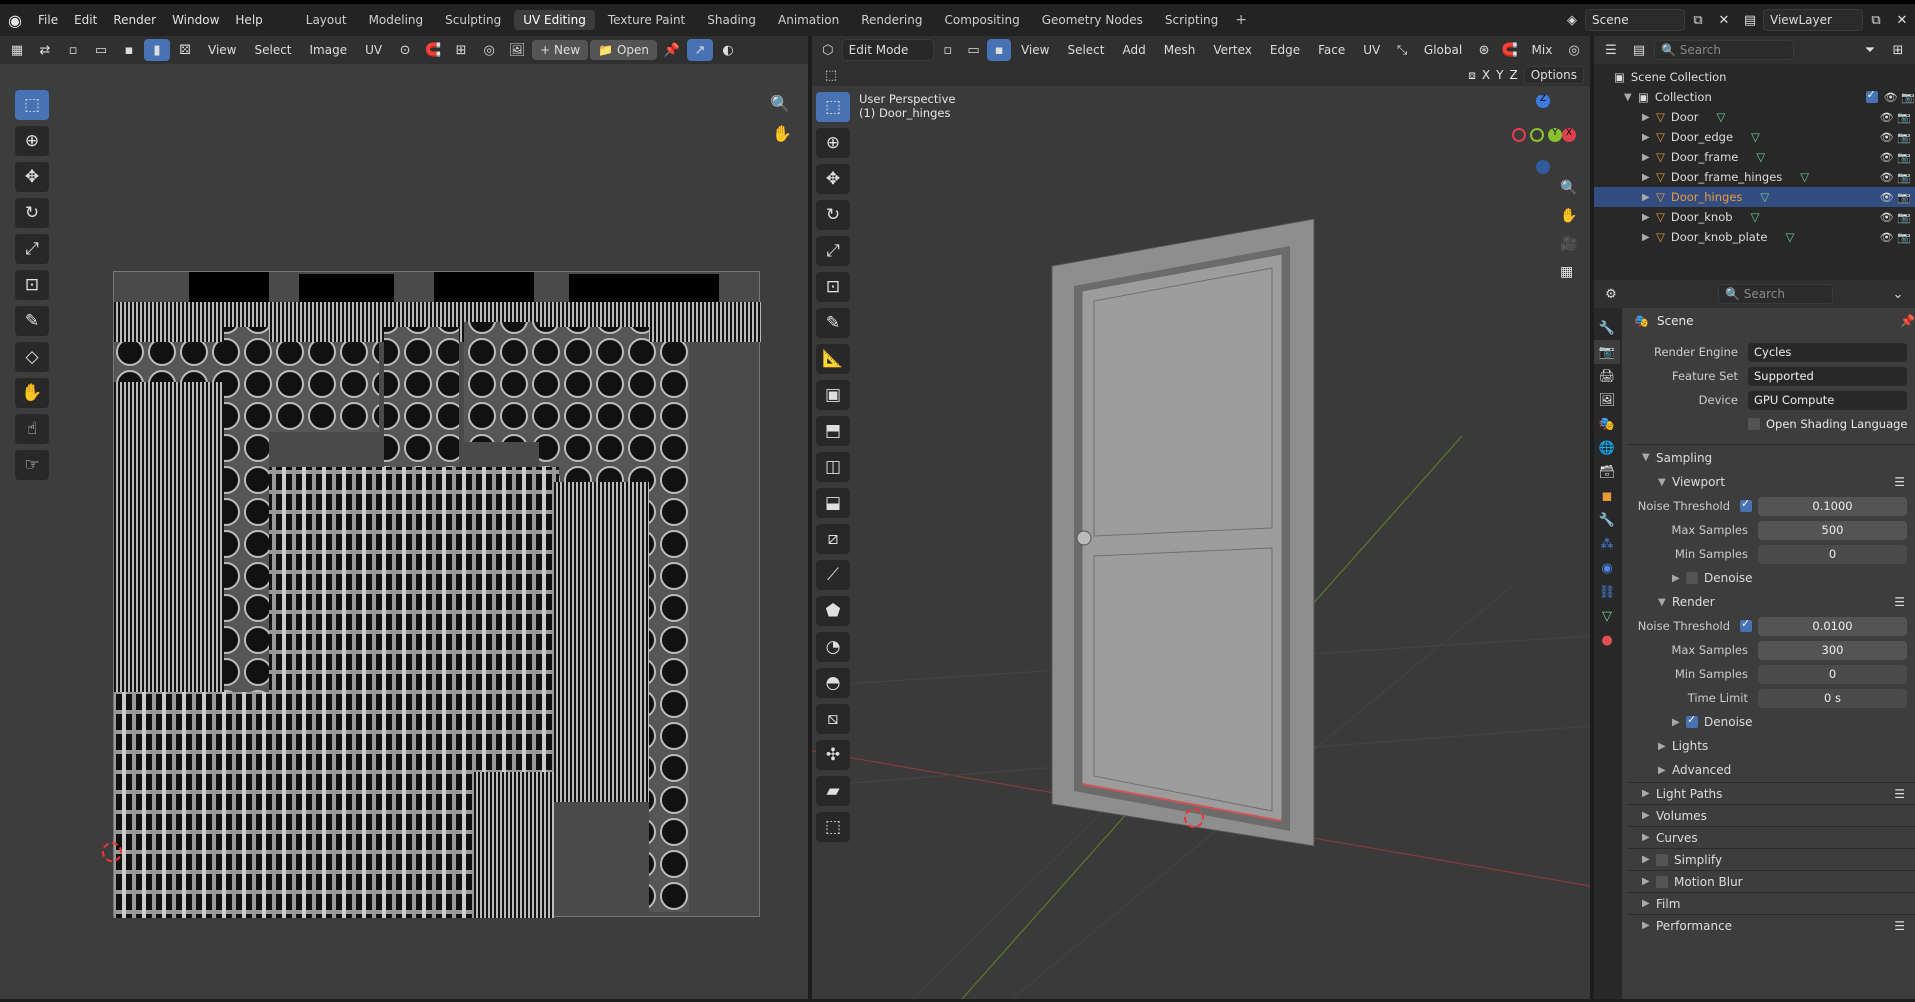 The image size is (1915, 1002). What do you see at coordinates (195, 20) in the screenshot?
I see `menu-window: Window` at bounding box center [195, 20].